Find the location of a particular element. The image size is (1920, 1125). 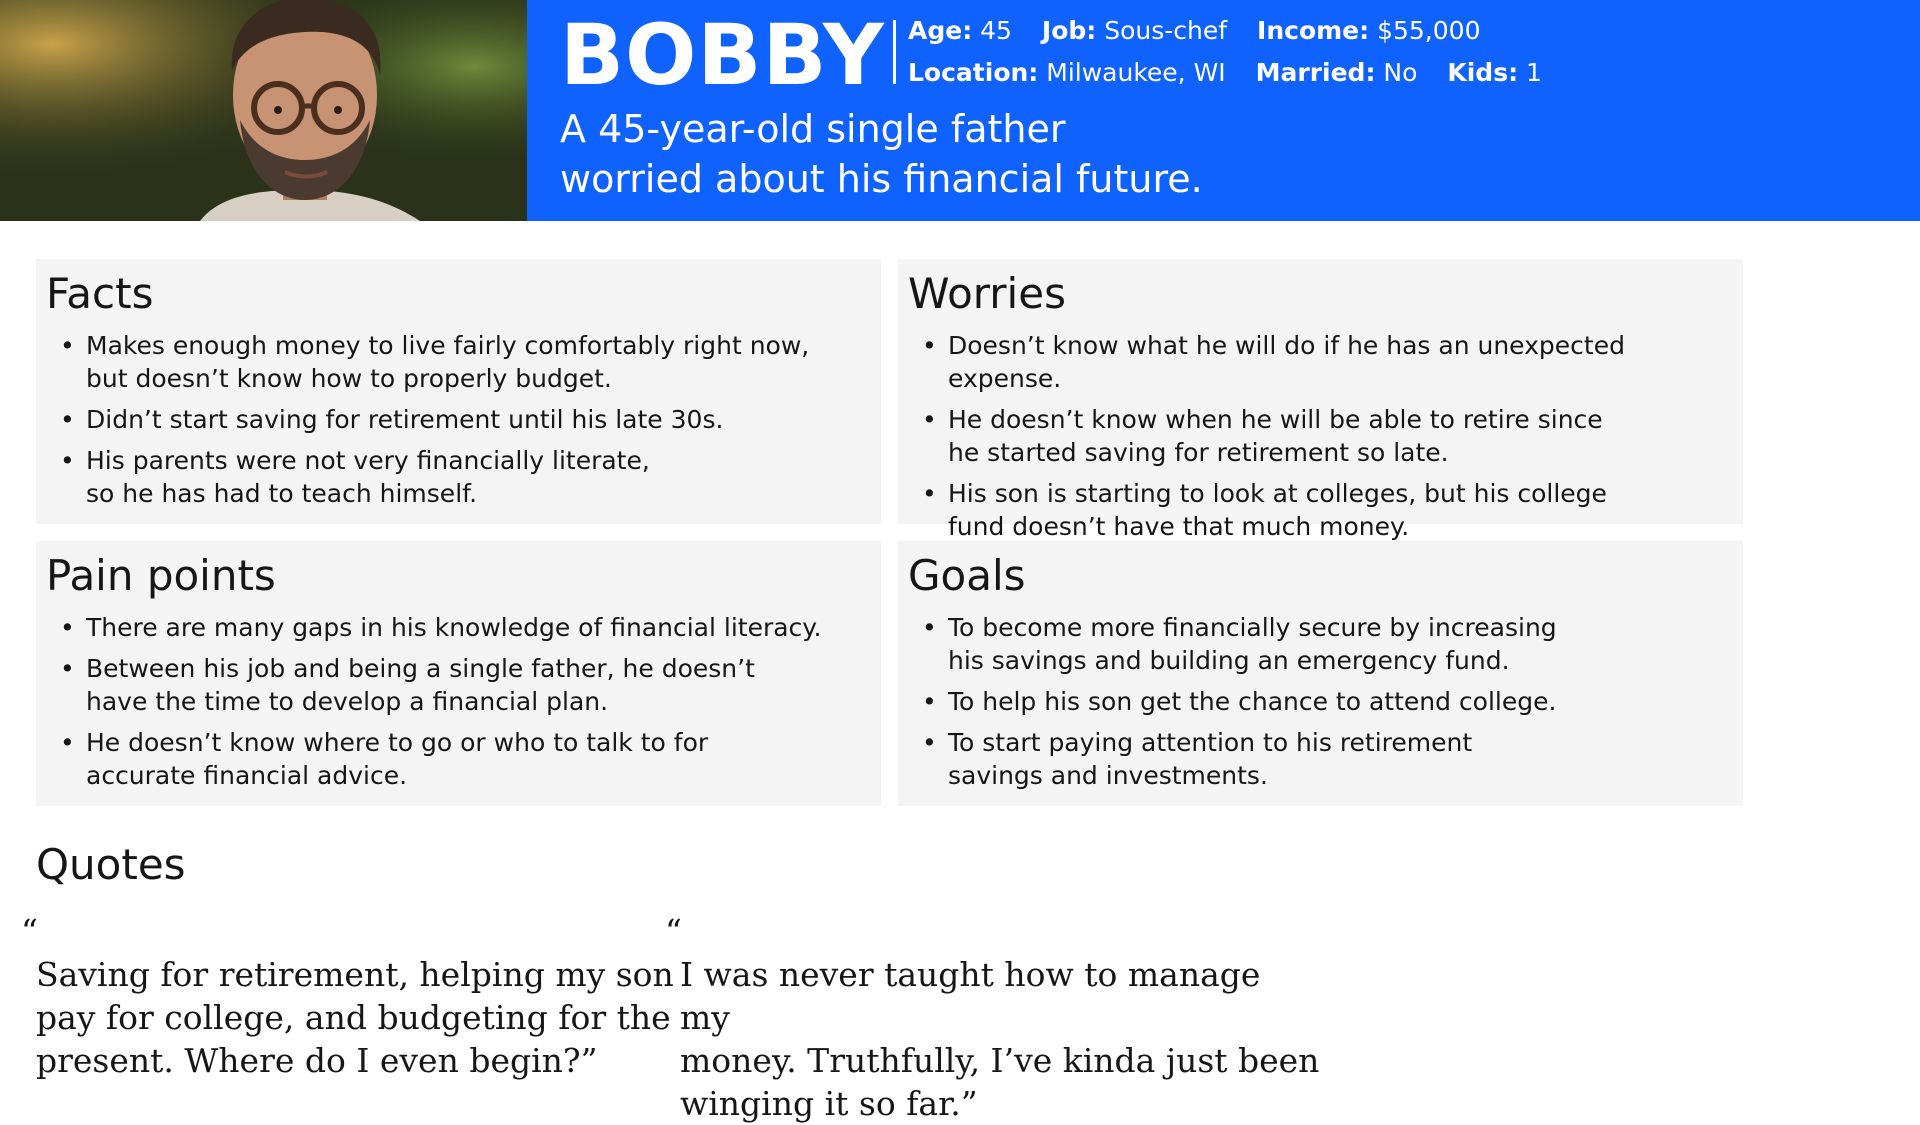

meta-kids: Kids: 1 is located at coordinates (1494, 72).